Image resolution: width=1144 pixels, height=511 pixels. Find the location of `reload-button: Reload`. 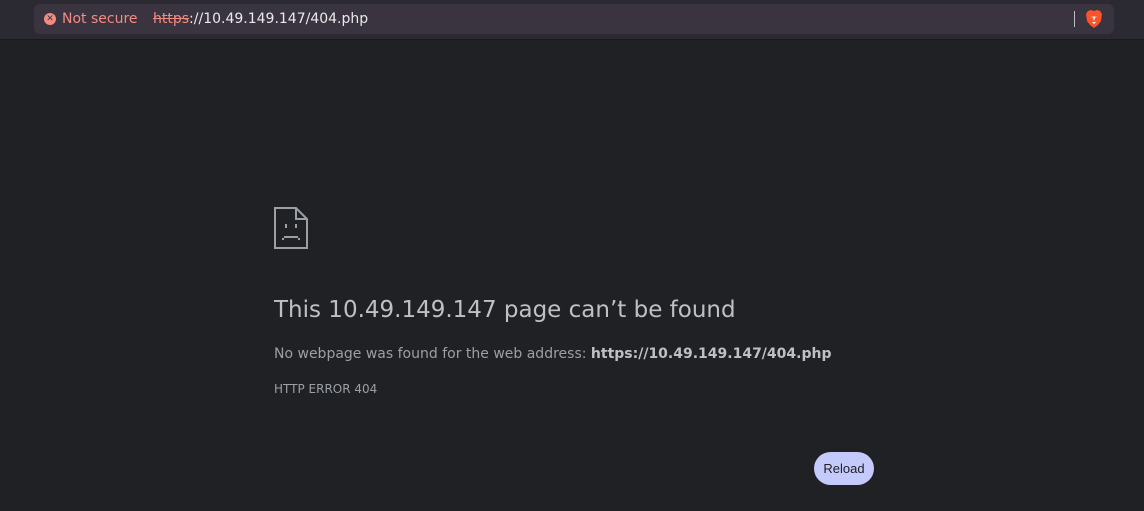

reload-button: Reload is located at coordinates (844, 468).